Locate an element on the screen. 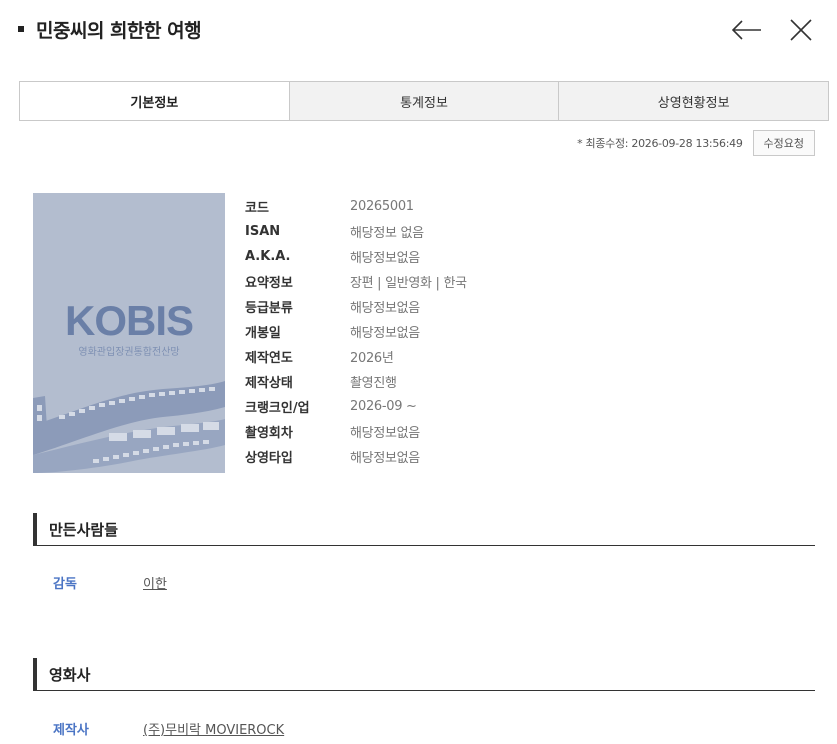 The height and width of the screenshot is (744, 837). poster-logo: KOBIS is located at coordinates (129, 320).